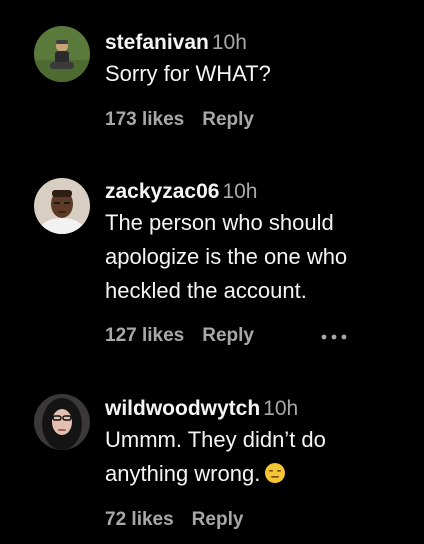 This screenshot has height=544, width=424. I want to click on comment-header: zackyzac06 10h, so click(255, 192).